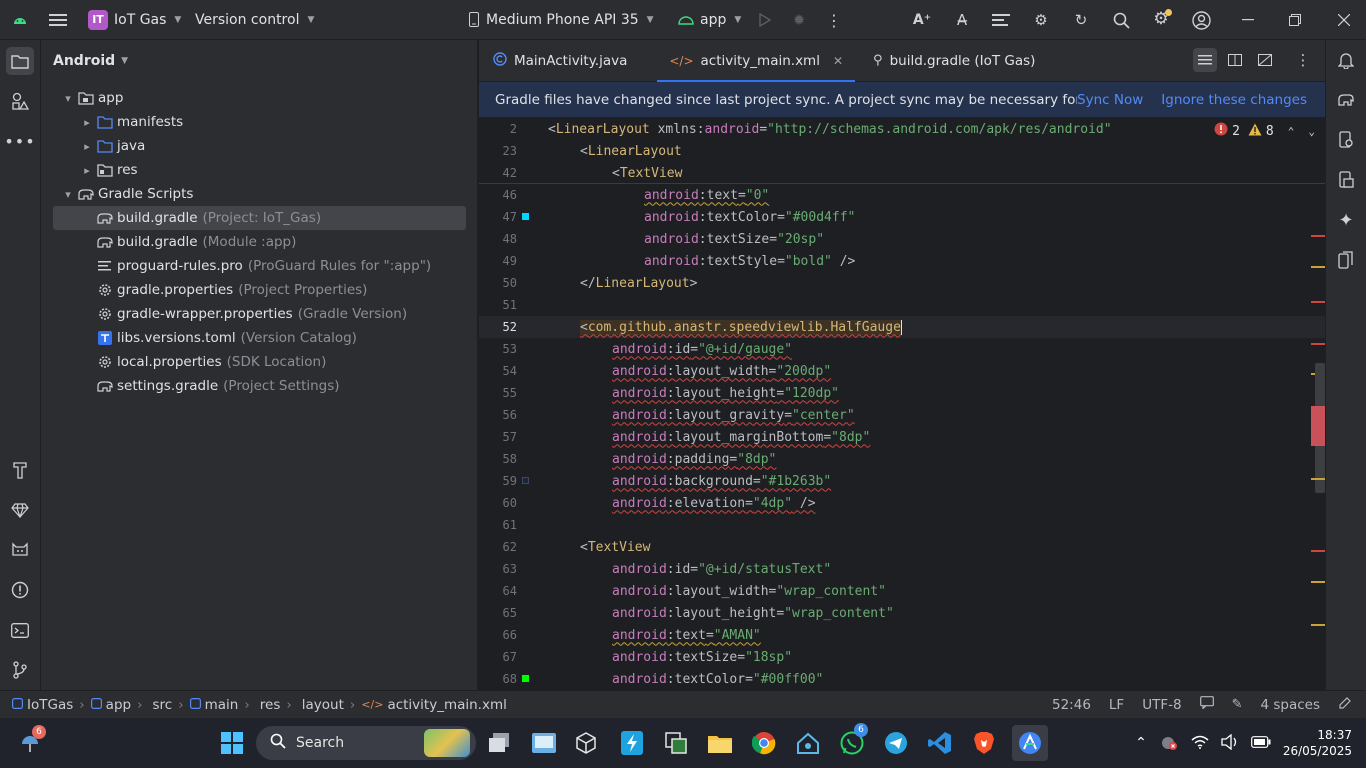  Describe the element at coordinates (161, 705) in the screenshot. I see `breadcrumb-item: src` at that location.